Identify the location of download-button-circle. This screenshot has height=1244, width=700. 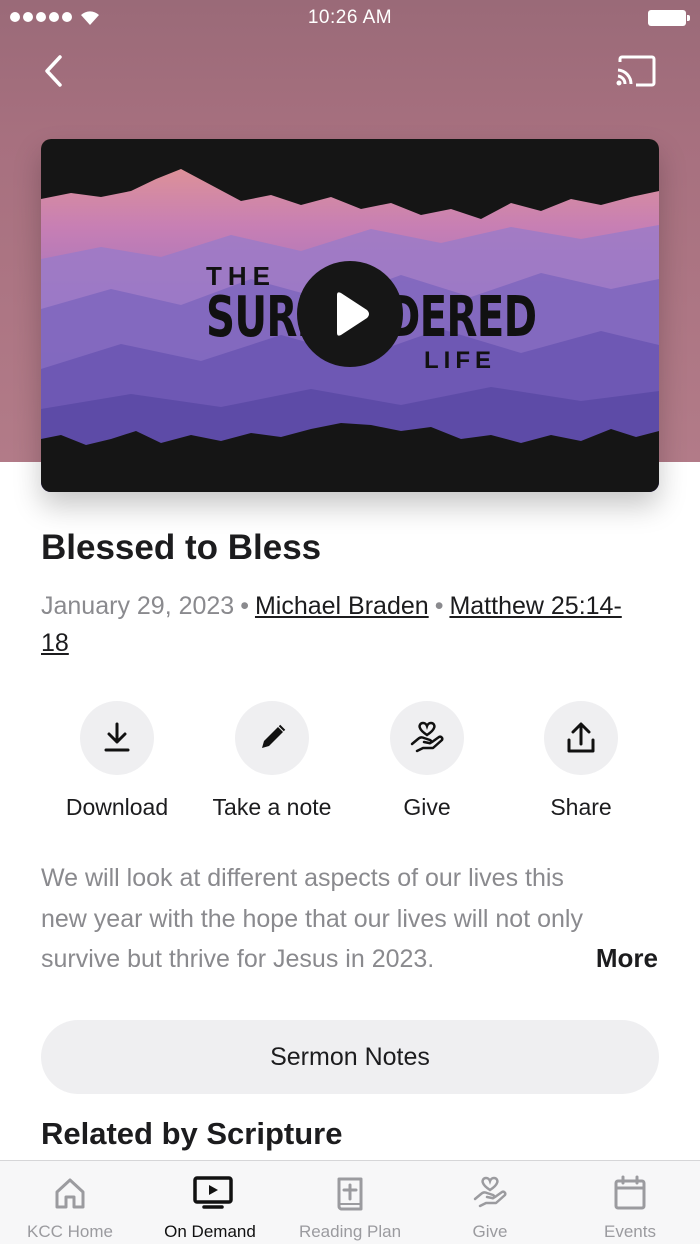
(117, 738).